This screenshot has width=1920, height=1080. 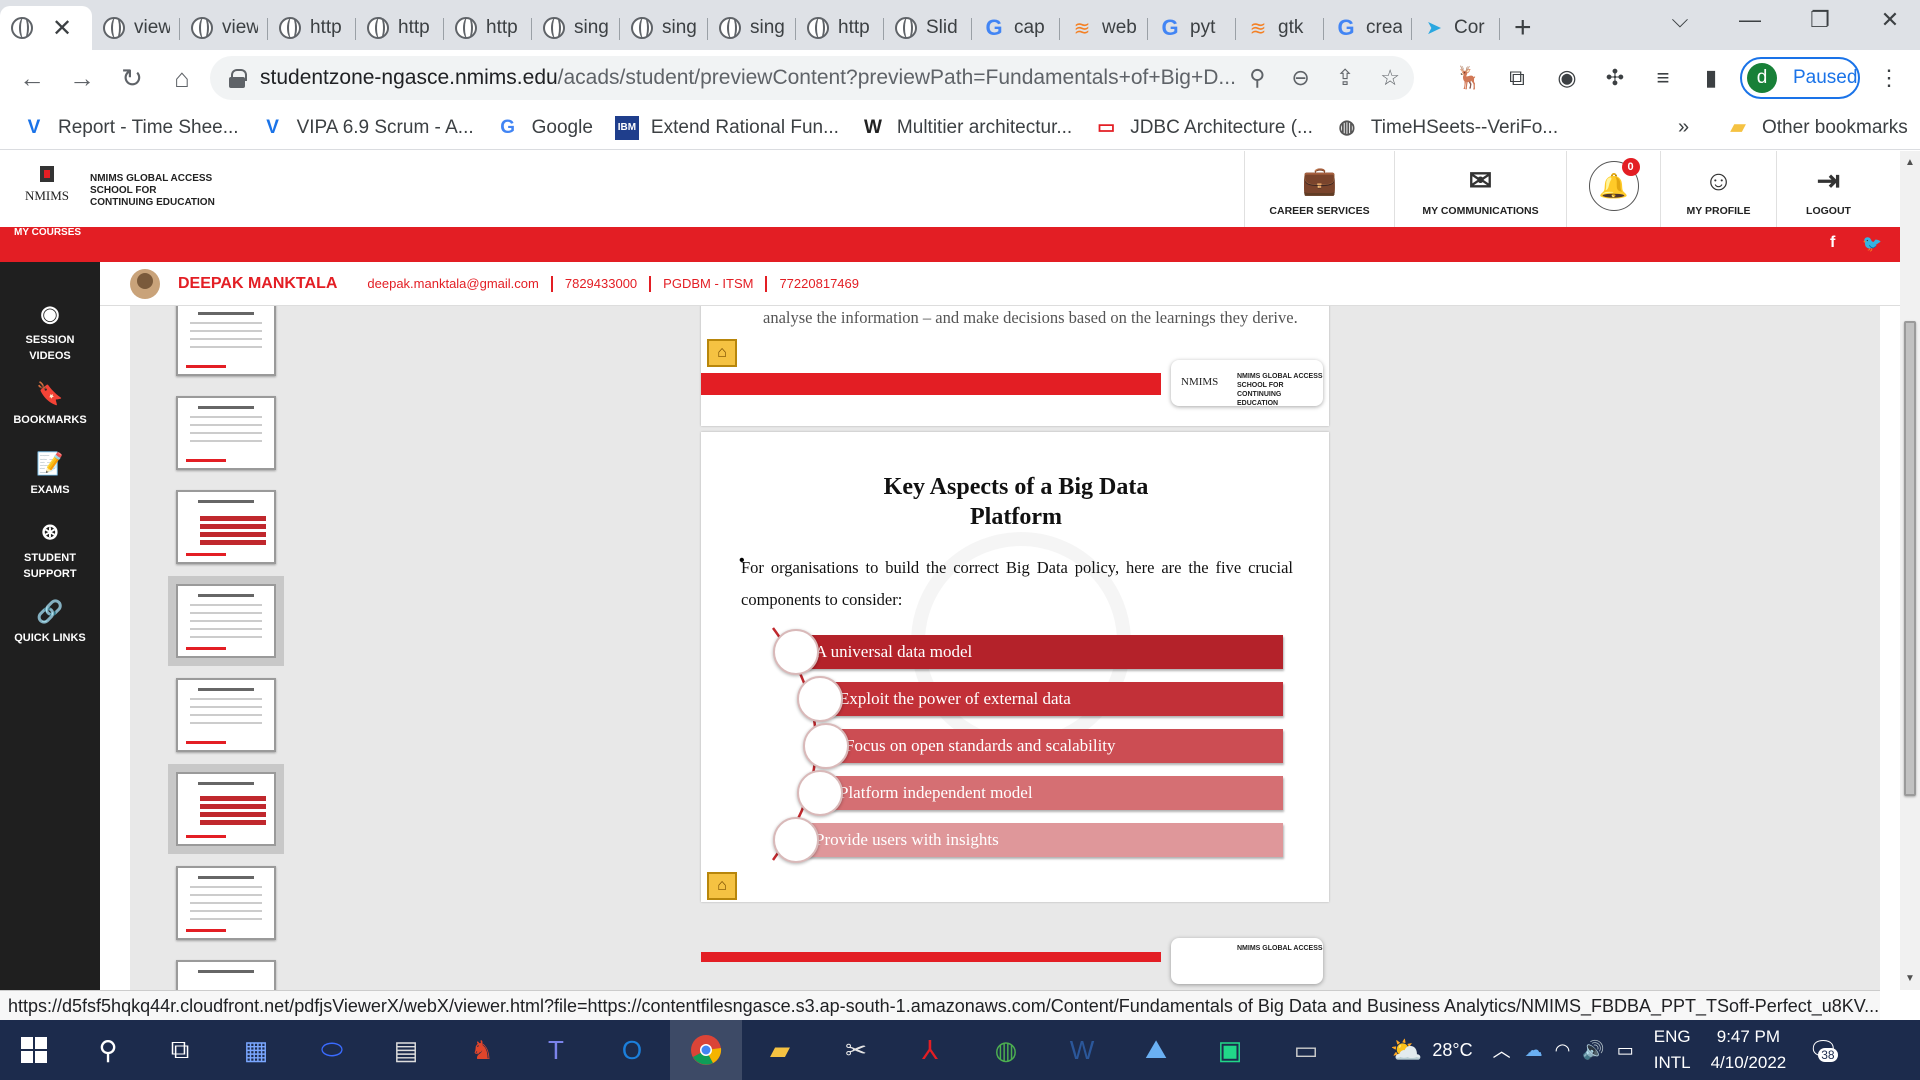 I want to click on minimize-button: —, so click(x=1750, y=20).